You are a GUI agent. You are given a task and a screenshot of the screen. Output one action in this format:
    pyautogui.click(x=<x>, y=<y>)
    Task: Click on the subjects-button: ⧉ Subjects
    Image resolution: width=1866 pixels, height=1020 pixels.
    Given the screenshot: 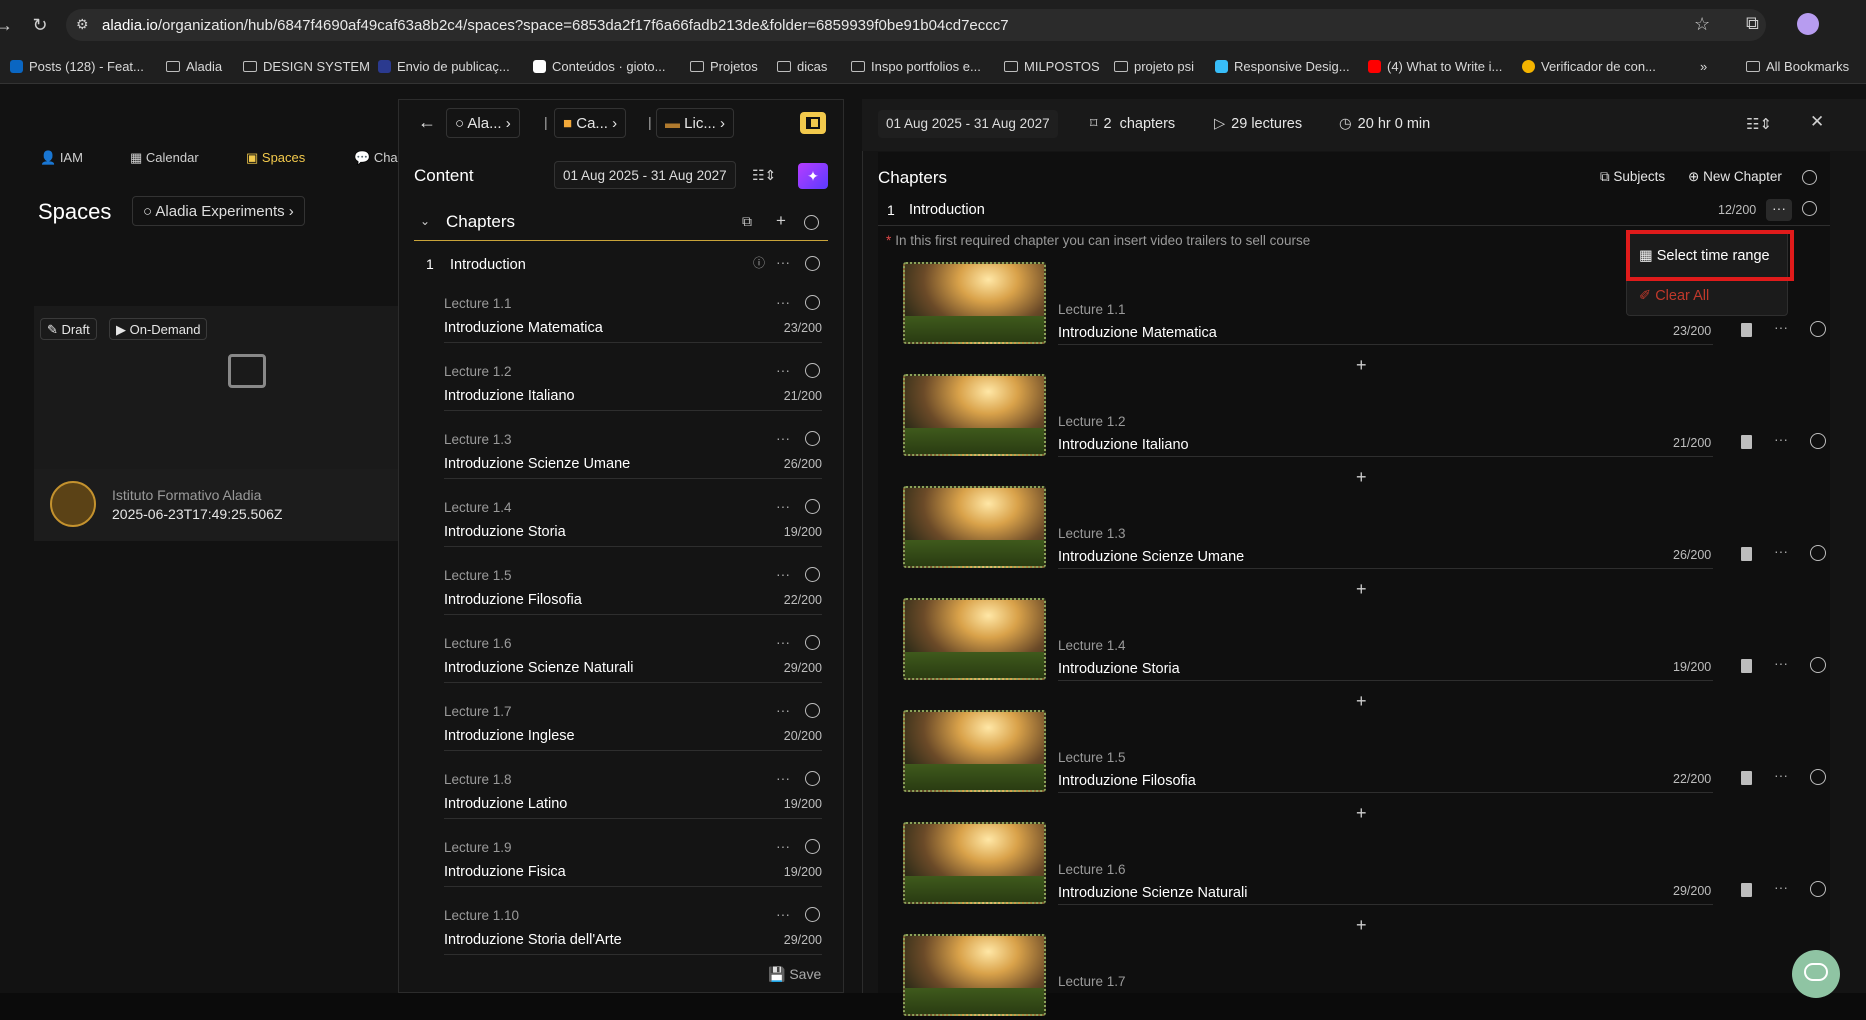 What is the action you would take?
    pyautogui.click(x=1632, y=177)
    